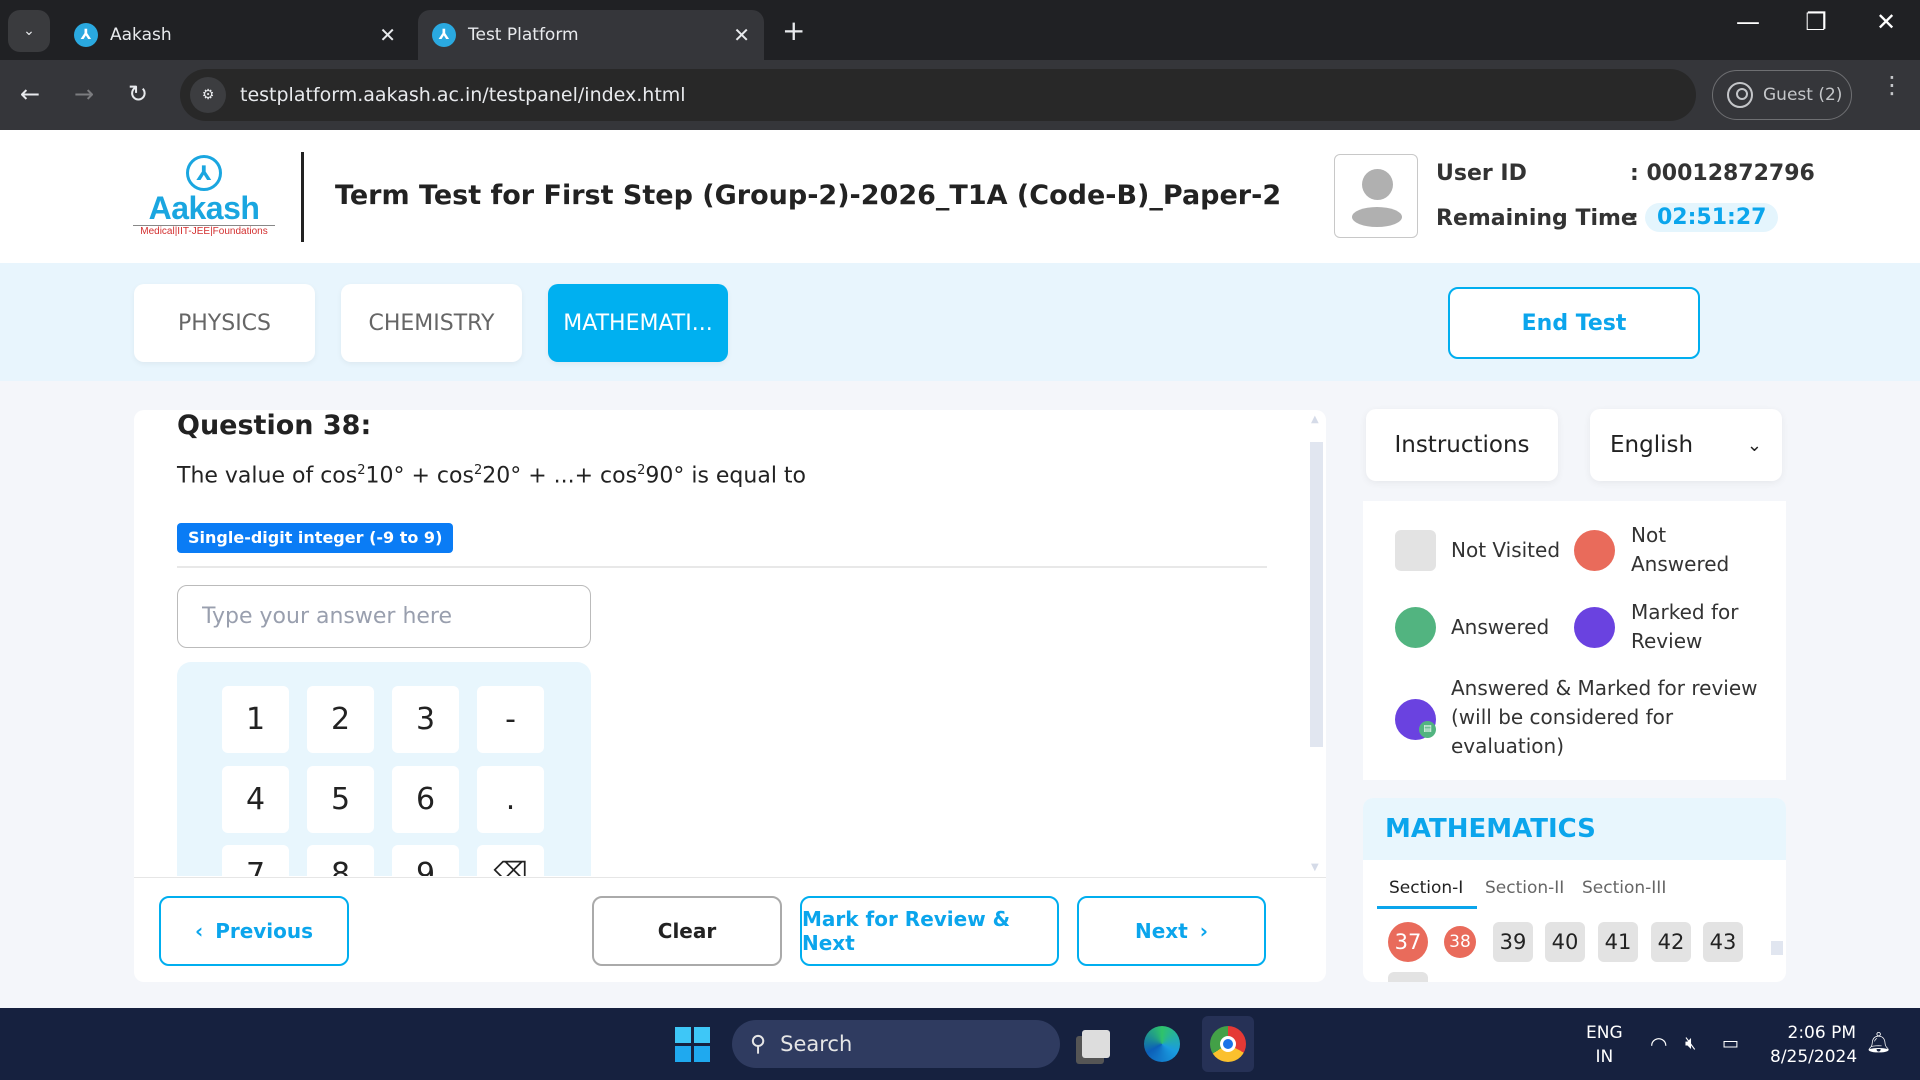 Image resolution: width=1920 pixels, height=1080 pixels. What do you see at coordinates (1604, 1045) in the screenshot?
I see `input-language-indicator: ENG IN` at bounding box center [1604, 1045].